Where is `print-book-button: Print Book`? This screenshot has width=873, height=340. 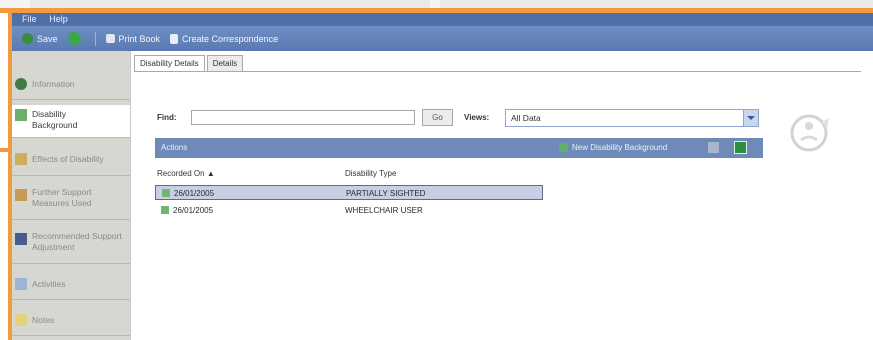
print-book-button: Print Book is located at coordinates (133, 38).